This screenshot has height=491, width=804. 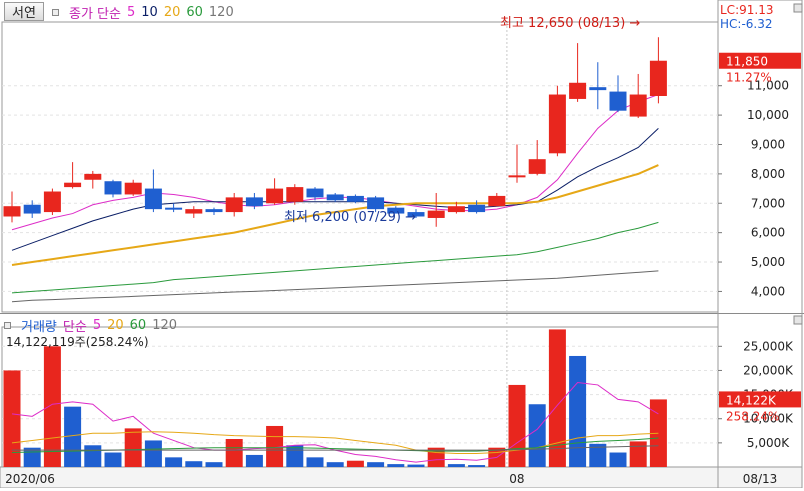 What do you see at coordinates (131, 12) in the screenshot?
I see `ma5-label: 5` at bounding box center [131, 12].